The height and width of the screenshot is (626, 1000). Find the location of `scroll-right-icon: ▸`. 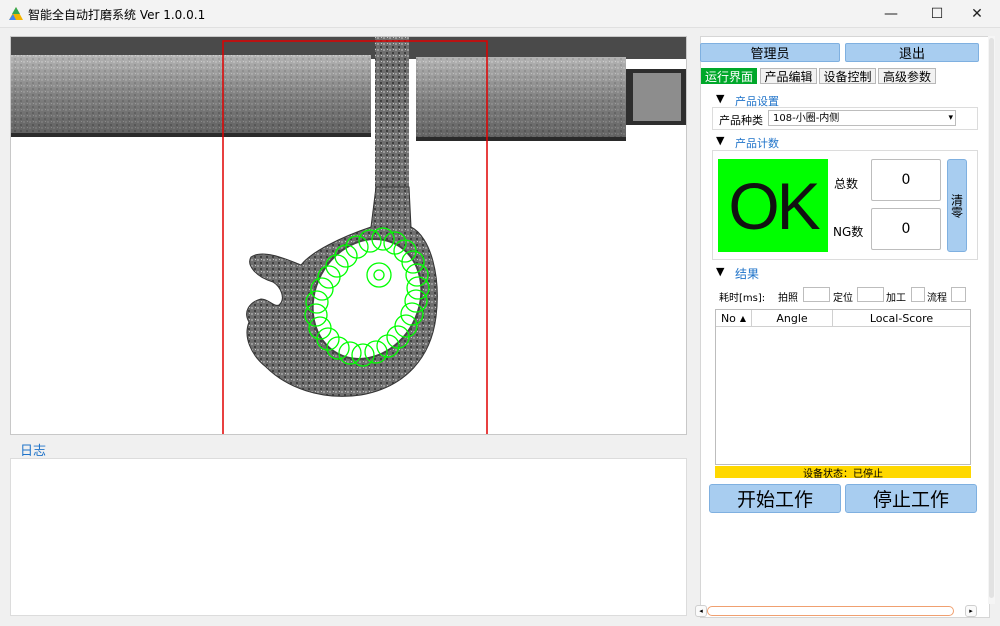

scroll-right-icon: ▸ is located at coordinates (971, 611).